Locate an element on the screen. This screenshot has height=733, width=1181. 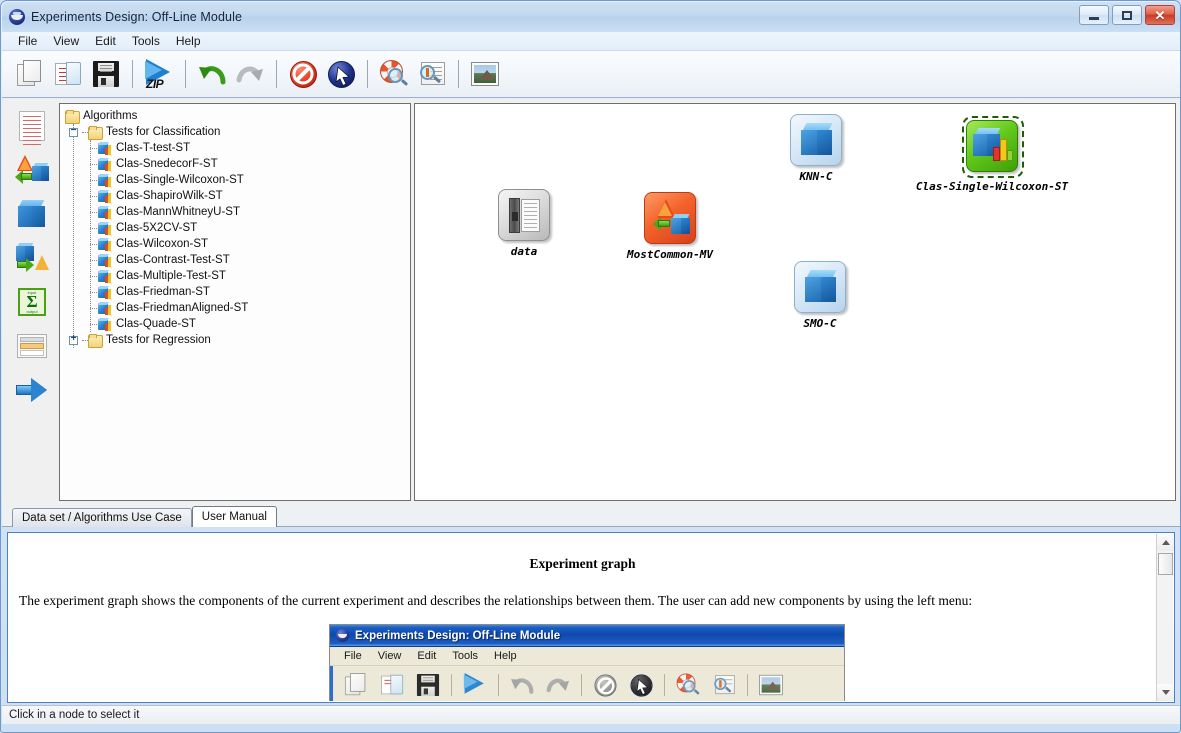
close-button: ✕ is located at coordinates (1160, 15).